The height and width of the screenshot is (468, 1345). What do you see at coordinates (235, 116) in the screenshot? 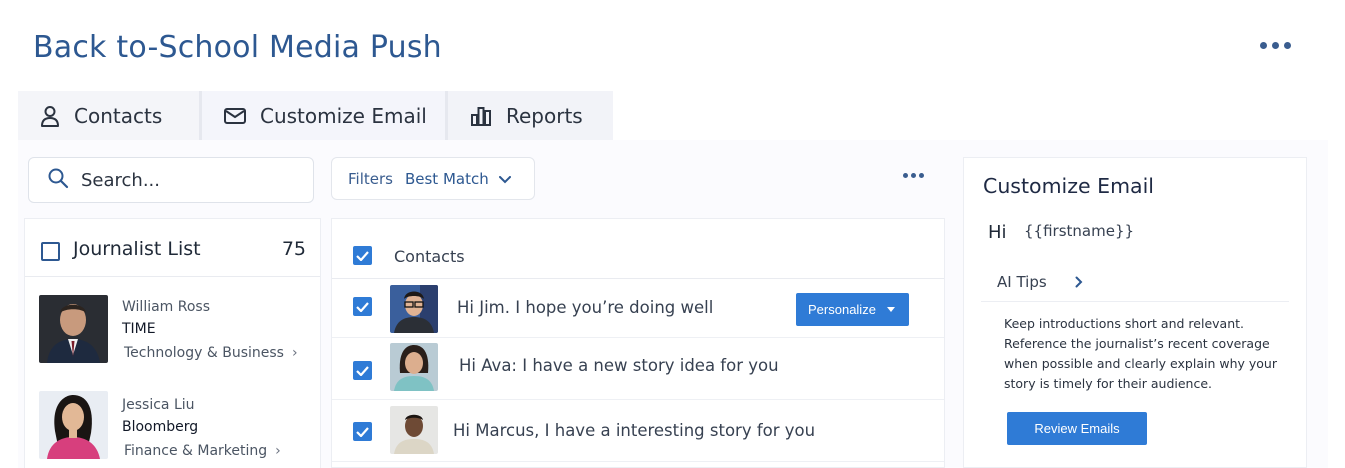
I see `mail-icon` at bounding box center [235, 116].